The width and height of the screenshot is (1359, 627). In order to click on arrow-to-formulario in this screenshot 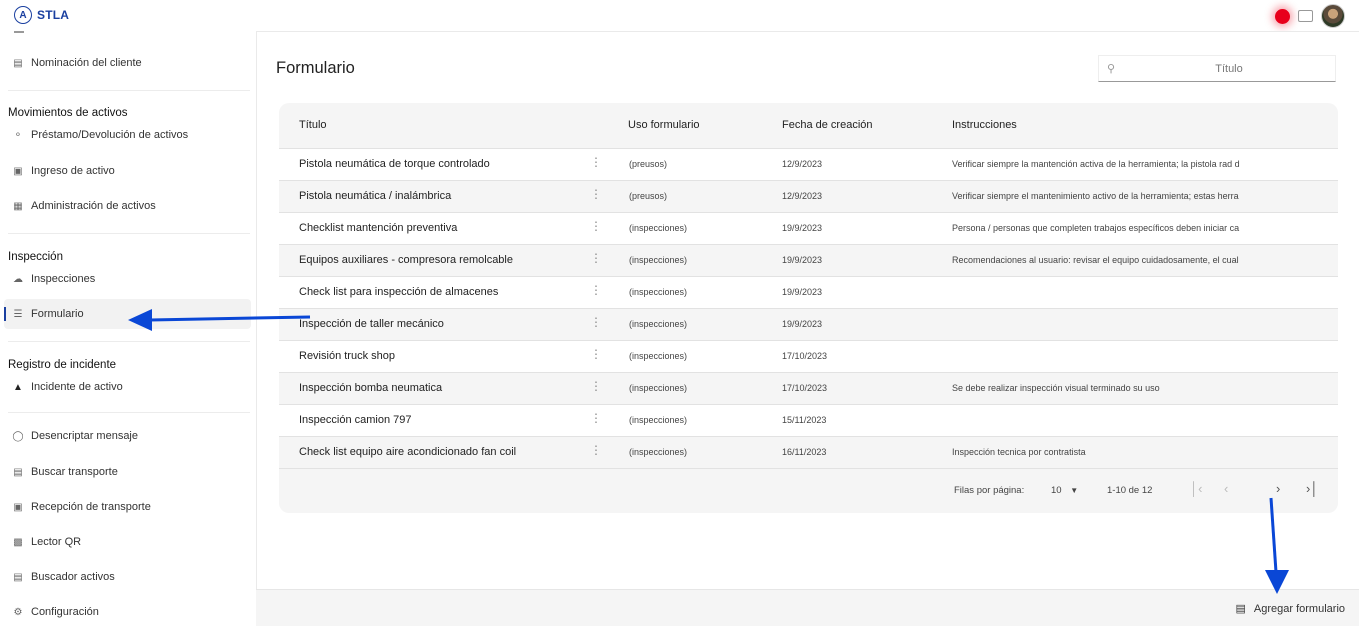, I will do `click(219, 320)`.